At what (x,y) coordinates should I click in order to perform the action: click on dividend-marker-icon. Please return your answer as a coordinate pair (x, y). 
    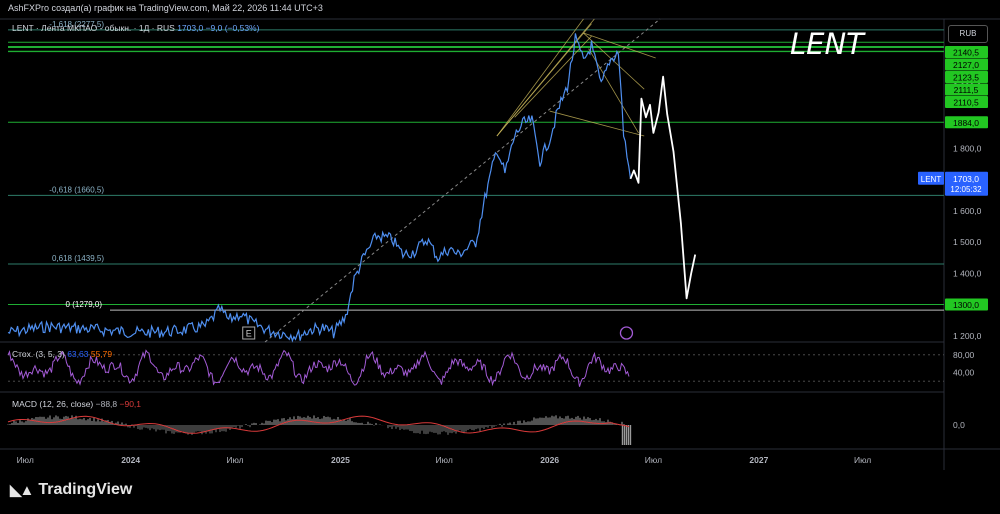
    Looking at the image, I should click on (626, 333).